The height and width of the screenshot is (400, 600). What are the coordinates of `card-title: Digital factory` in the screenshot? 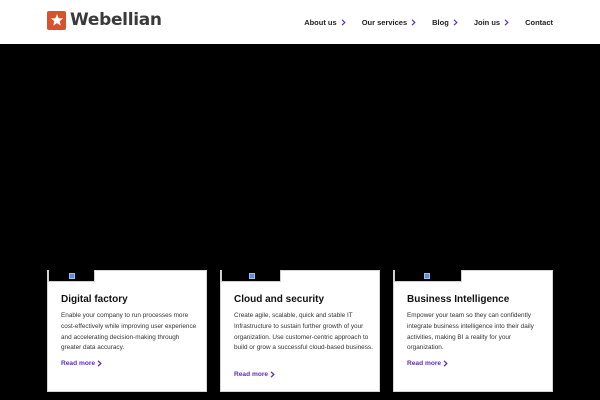 It's located at (94, 299).